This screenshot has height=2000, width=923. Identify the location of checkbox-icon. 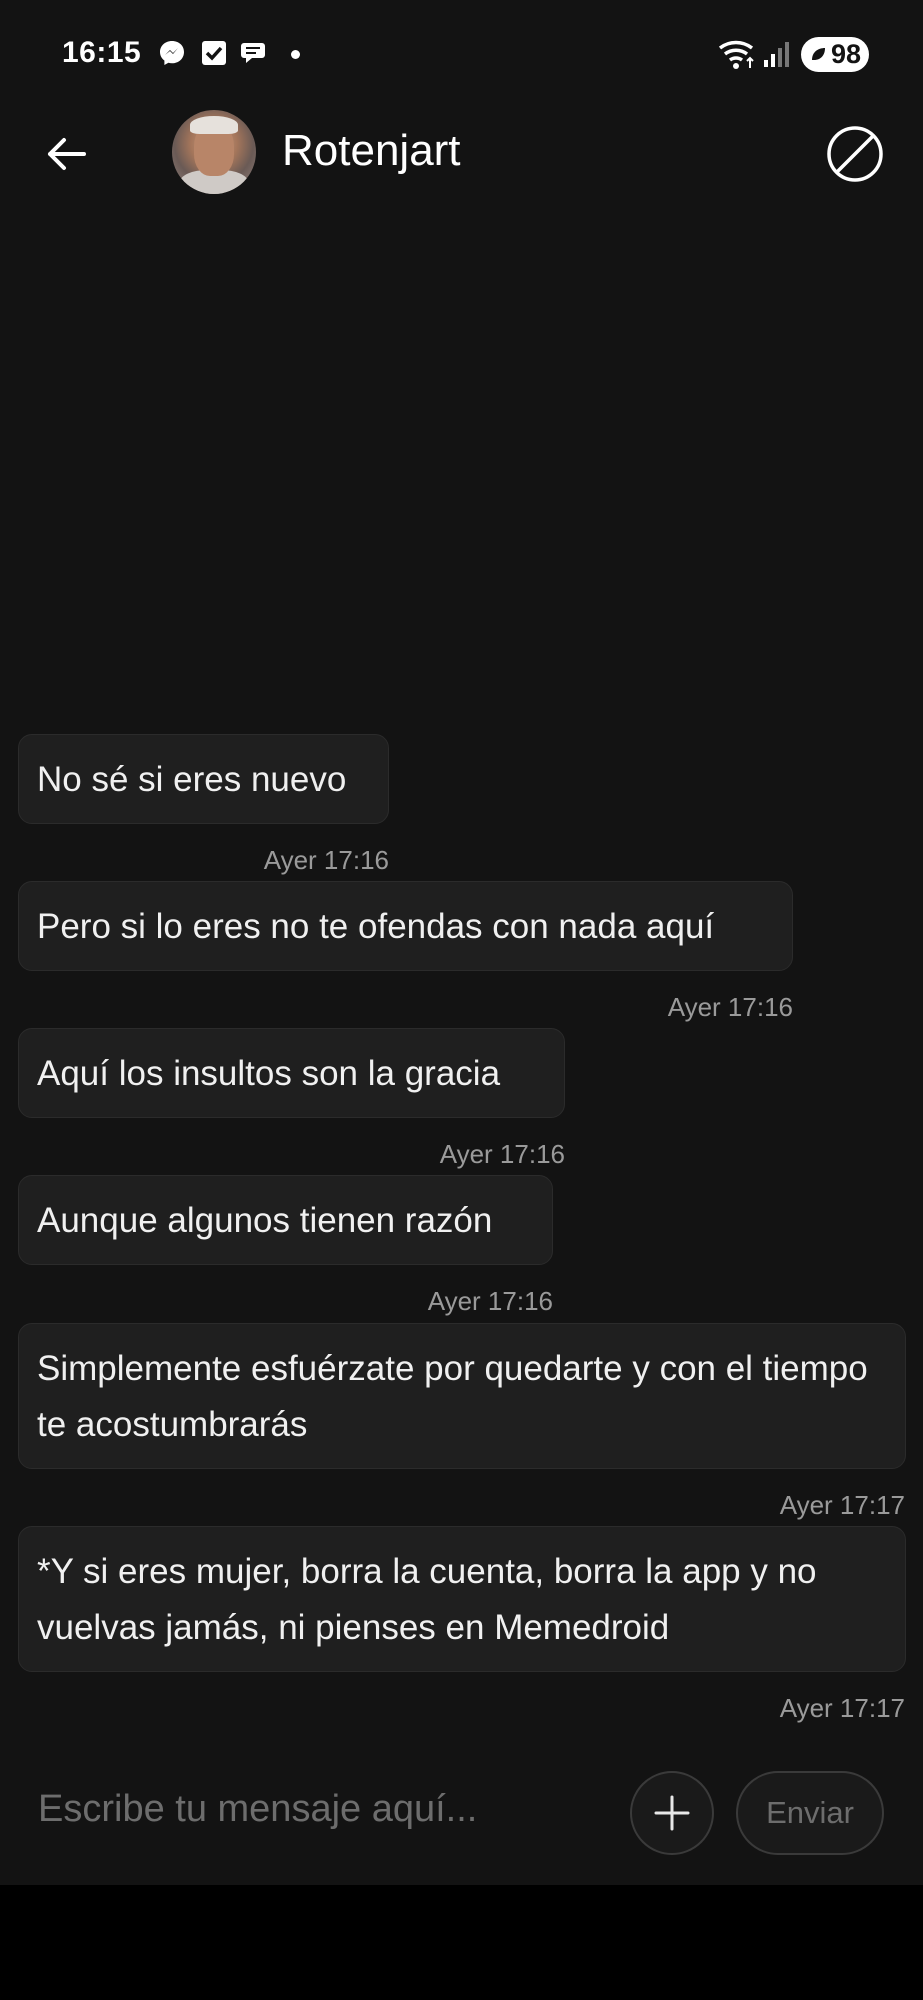
(214, 53).